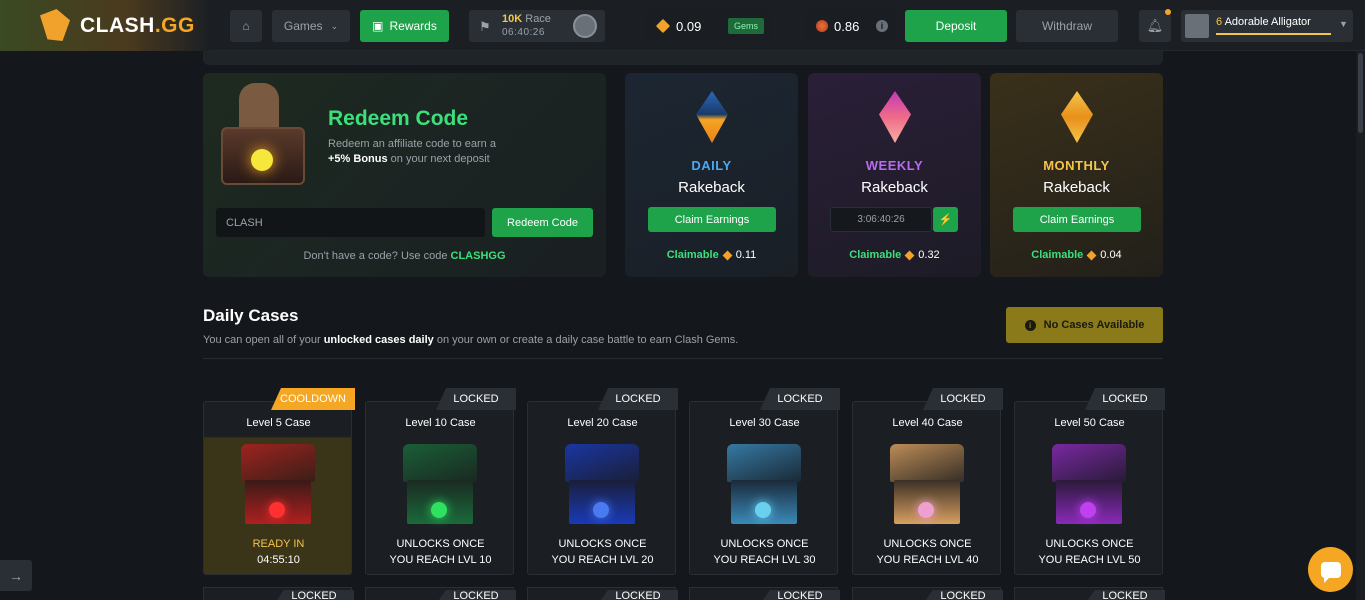 This screenshot has height=600, width=1365. Describe the element at coordinates (927, 560) in the screenshot. I see `case-status-detail: YOU REACH LVL 40` at that location.